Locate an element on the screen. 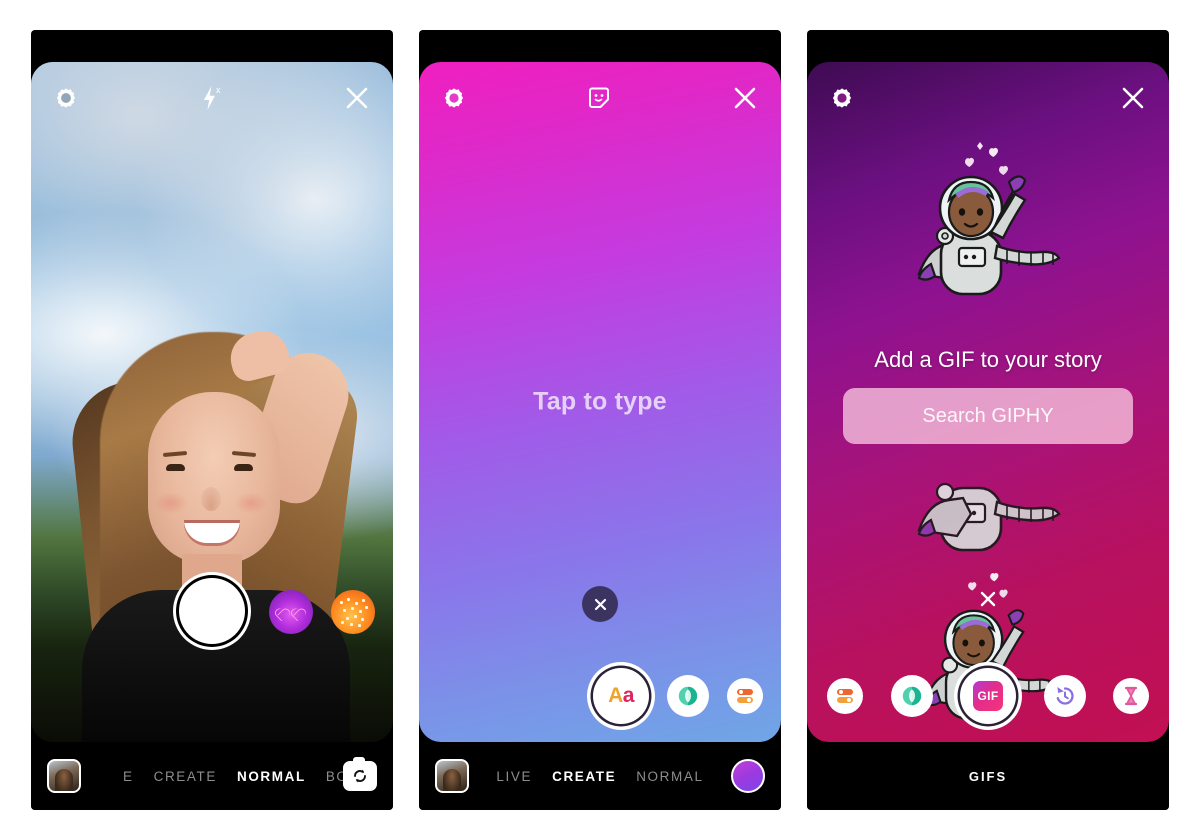 This screenshot has width=1200, height=840. dismiss-text-button is located at coordinates (600, 604).